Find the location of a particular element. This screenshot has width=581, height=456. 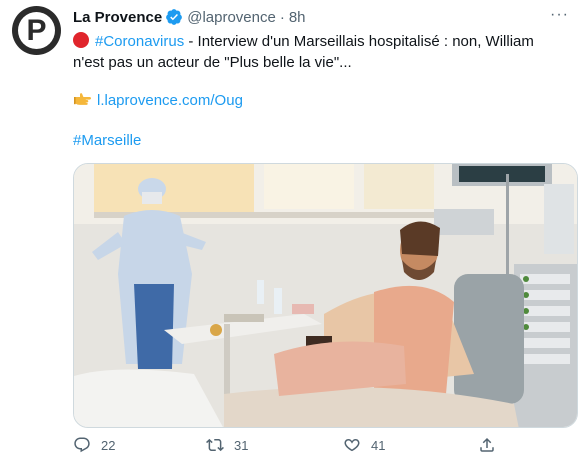

hashtag-marseille: #Marseille is located at coordinates (323, 140).